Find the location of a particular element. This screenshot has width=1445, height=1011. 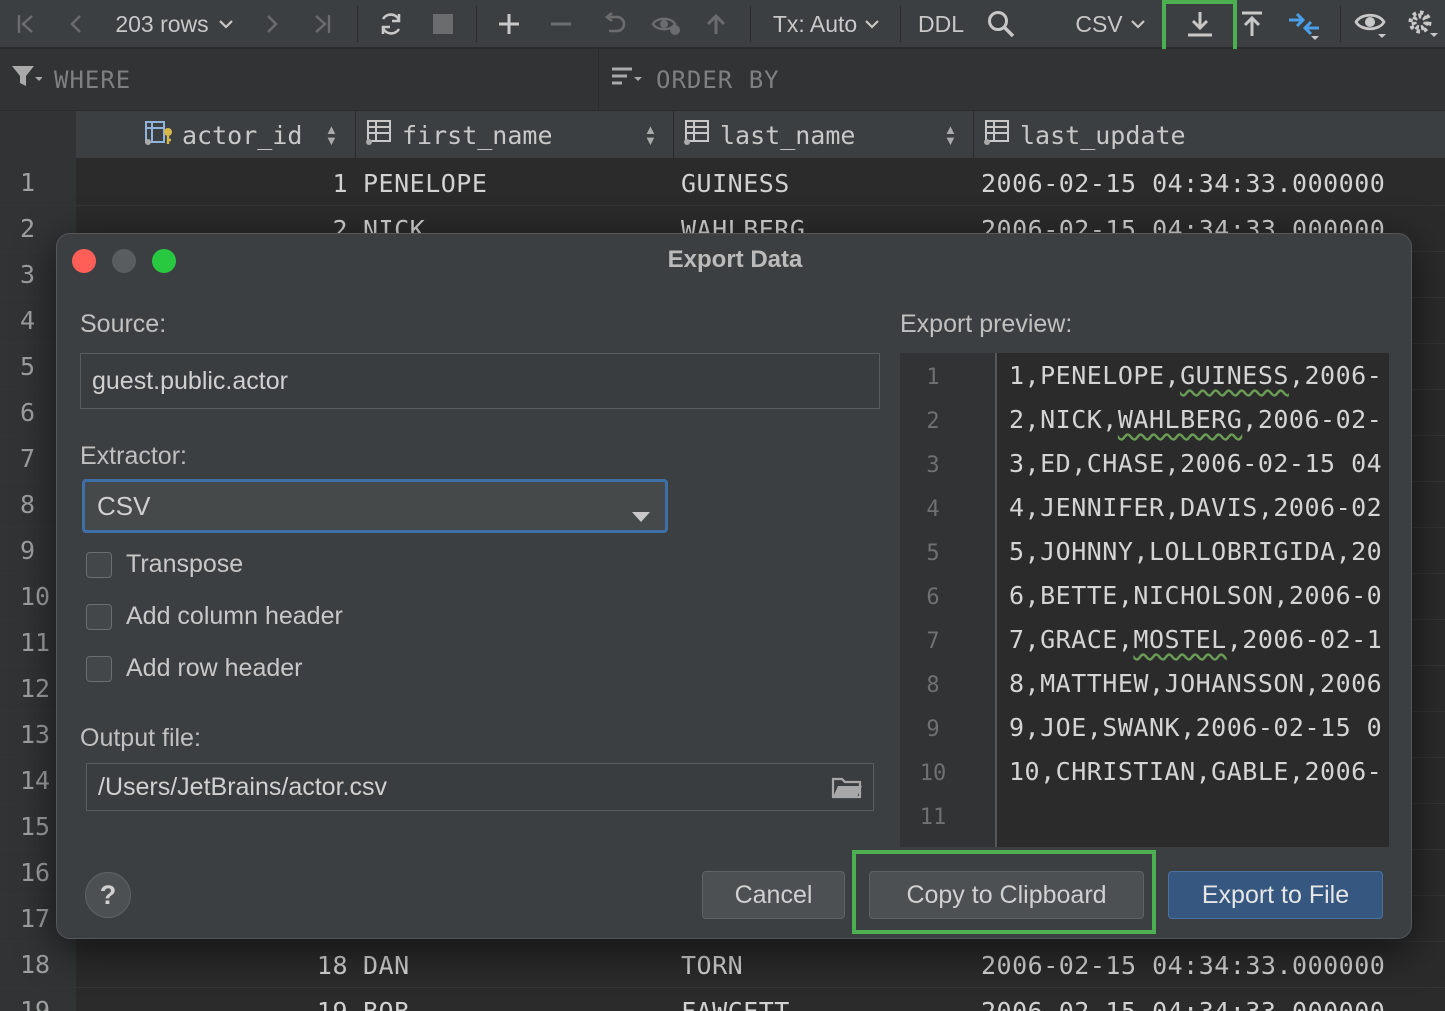

row-number: 1 is located at coordinates (38, 182).